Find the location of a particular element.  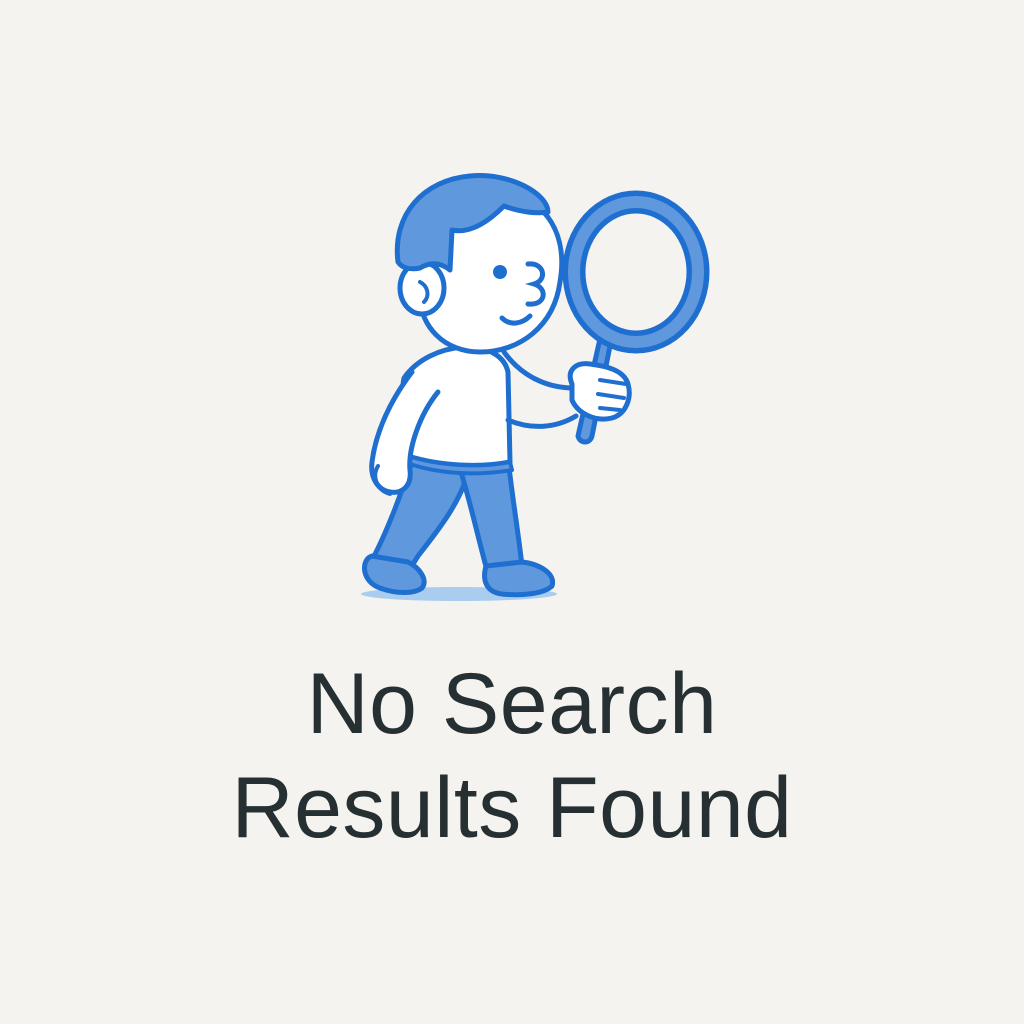

empty-state-title-line-1: No Search is located at coordinates (512, 704).